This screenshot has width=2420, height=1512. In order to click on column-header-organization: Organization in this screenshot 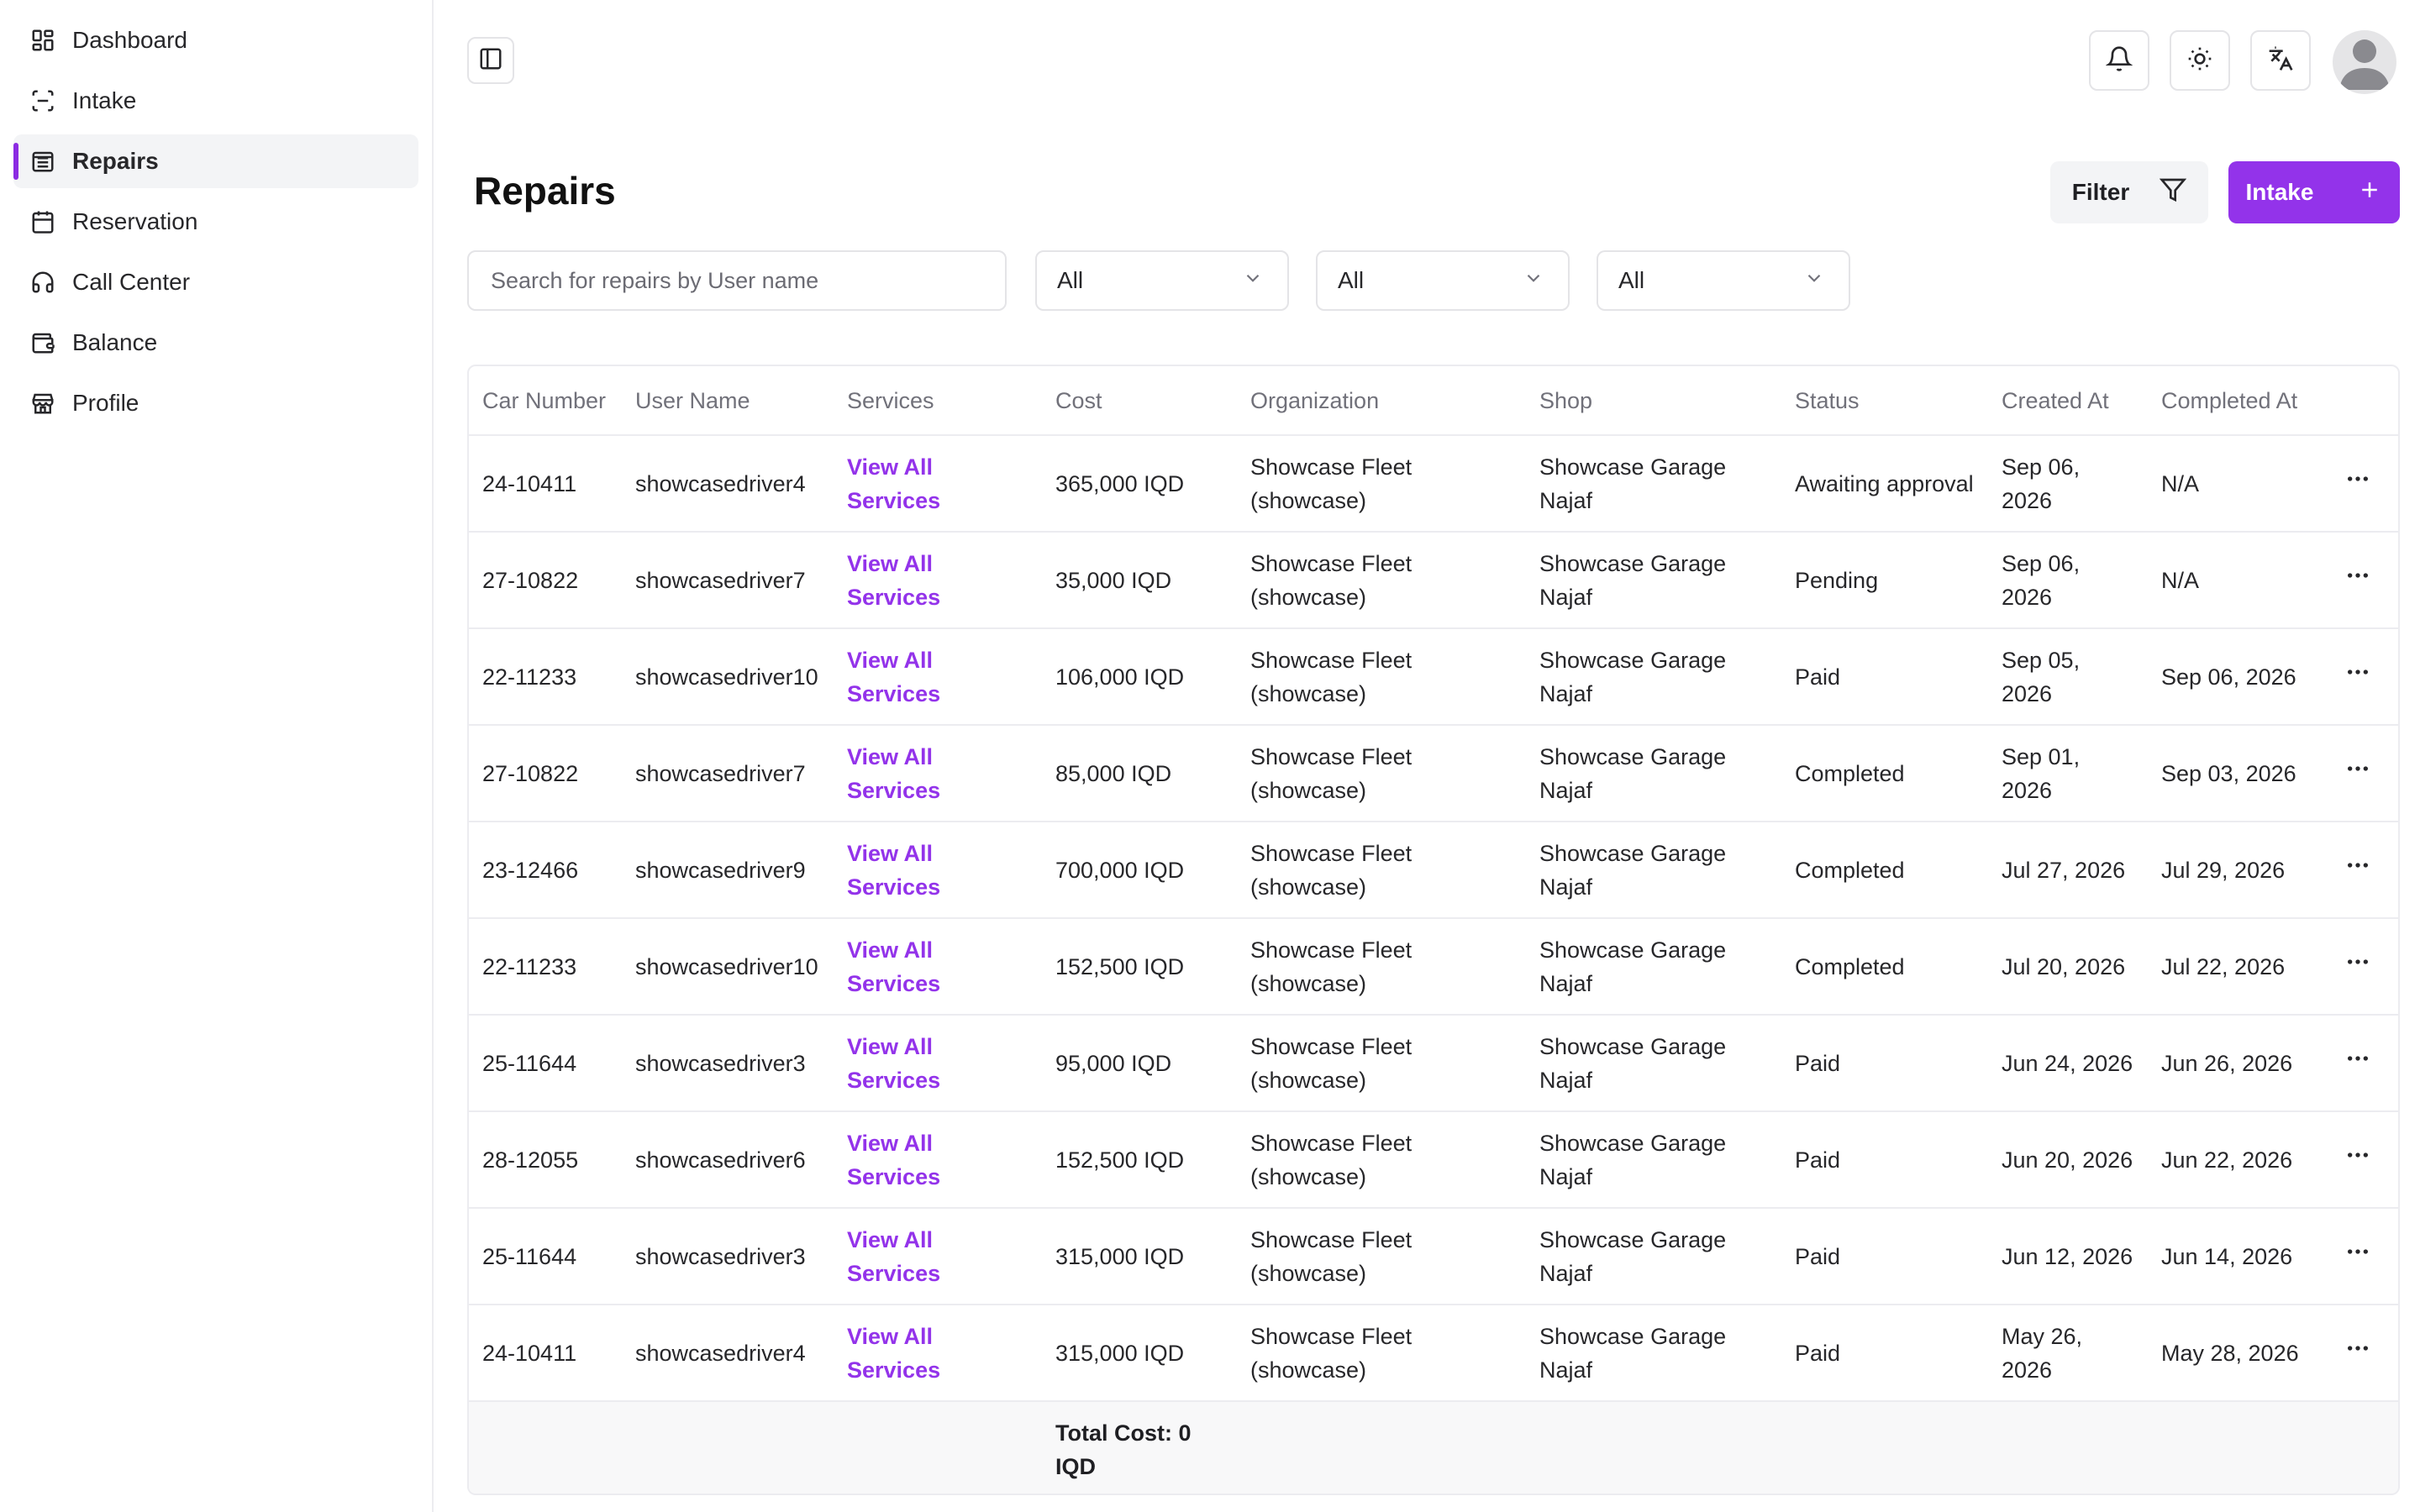, I will do `click(1381, 401)`.